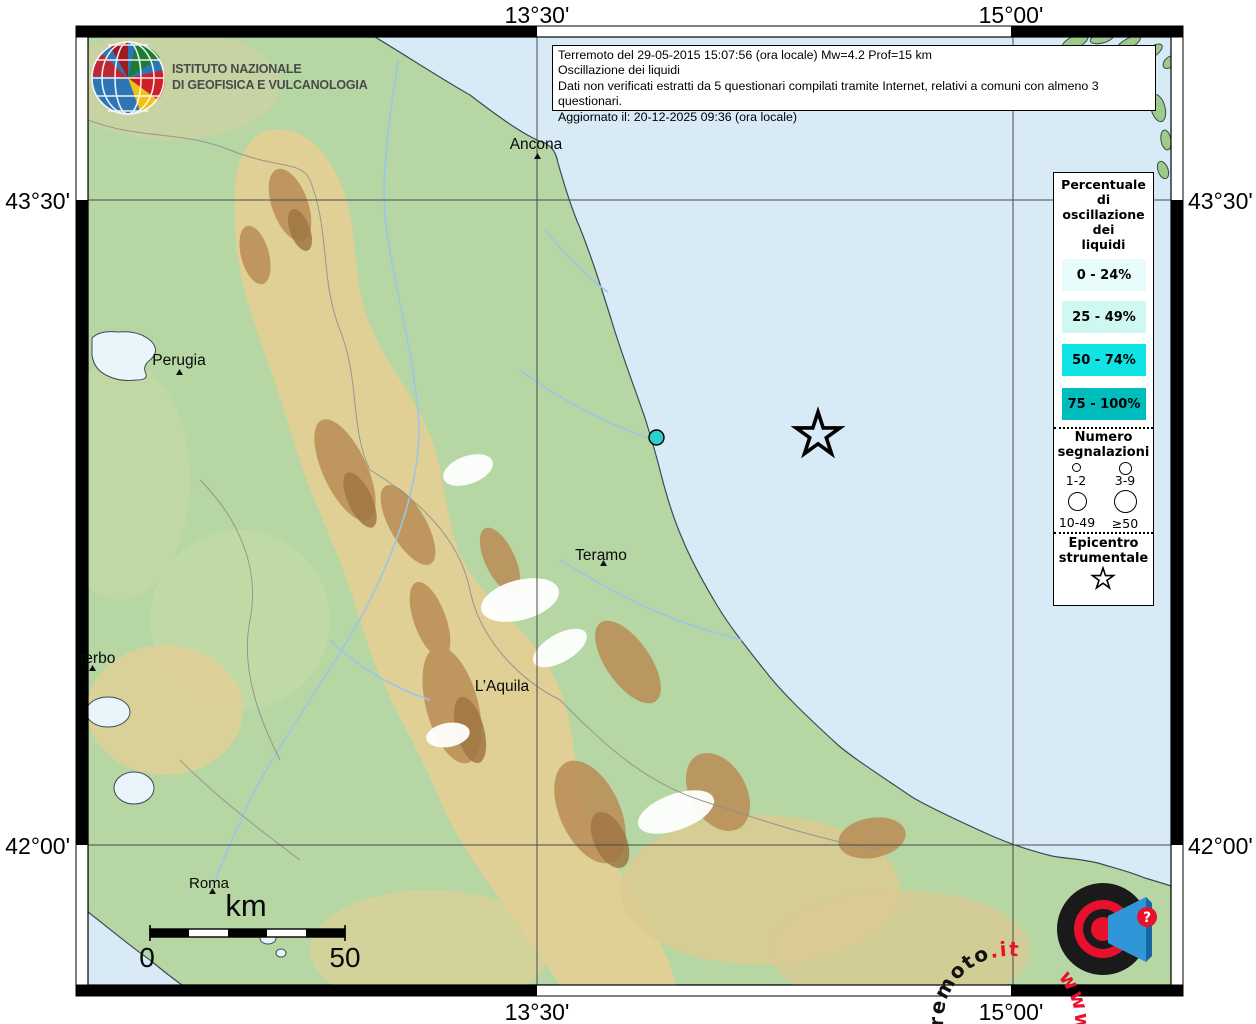 The height and width of the screenshot is (1024, 1256). What do you see at coordinates (1125, 501) in the screenshot?
I see `count-circle-50plus` at bounding box center [1125, 501].